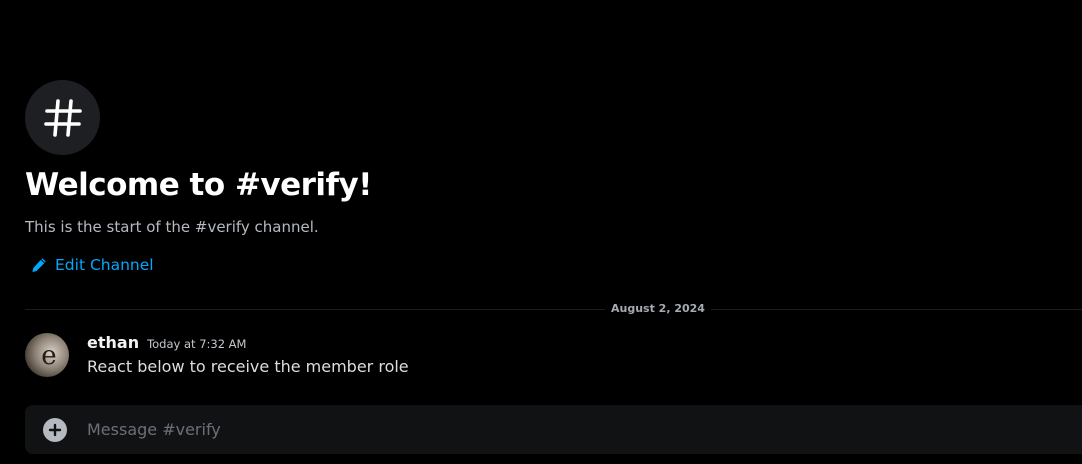 The width and height of the screenshot is (1082, 464). I want to click on date-divider-label: August 2, 2024, so click(658, 309).